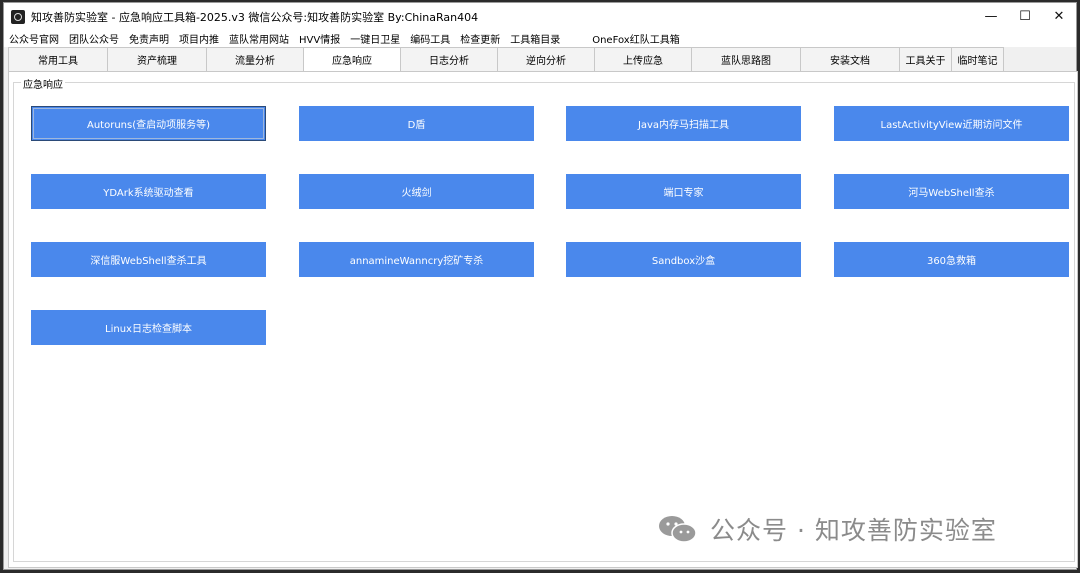  What do you see at coordinates (148, 123) in the screenshot?
I see `autoruns-button: Autoruns(查启动项服务等)` at bounding box center [148, 123].